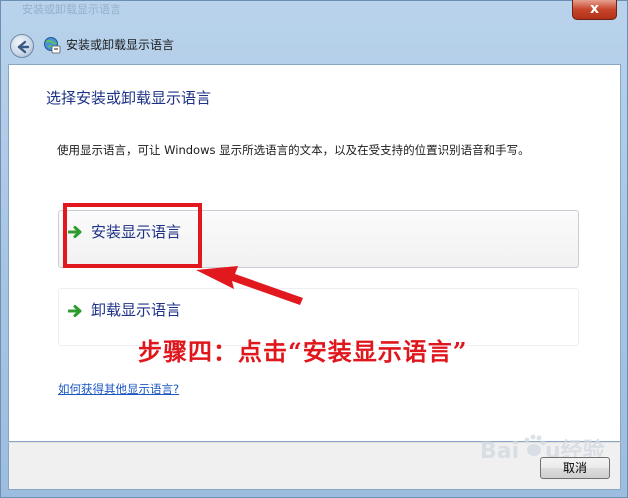 The image size is (628, 498). What do you see at coordinates (303, 351) in the screenshot?
I see `step-annotation: 步骤四：点击“安装显示语言”` at bounding box center [303, 351].